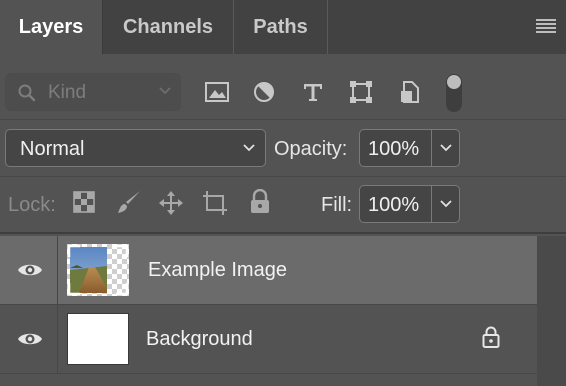 The height and width of the screenshot is (386, 566). I want to click on panel-menu-icon, so click(546, 26).